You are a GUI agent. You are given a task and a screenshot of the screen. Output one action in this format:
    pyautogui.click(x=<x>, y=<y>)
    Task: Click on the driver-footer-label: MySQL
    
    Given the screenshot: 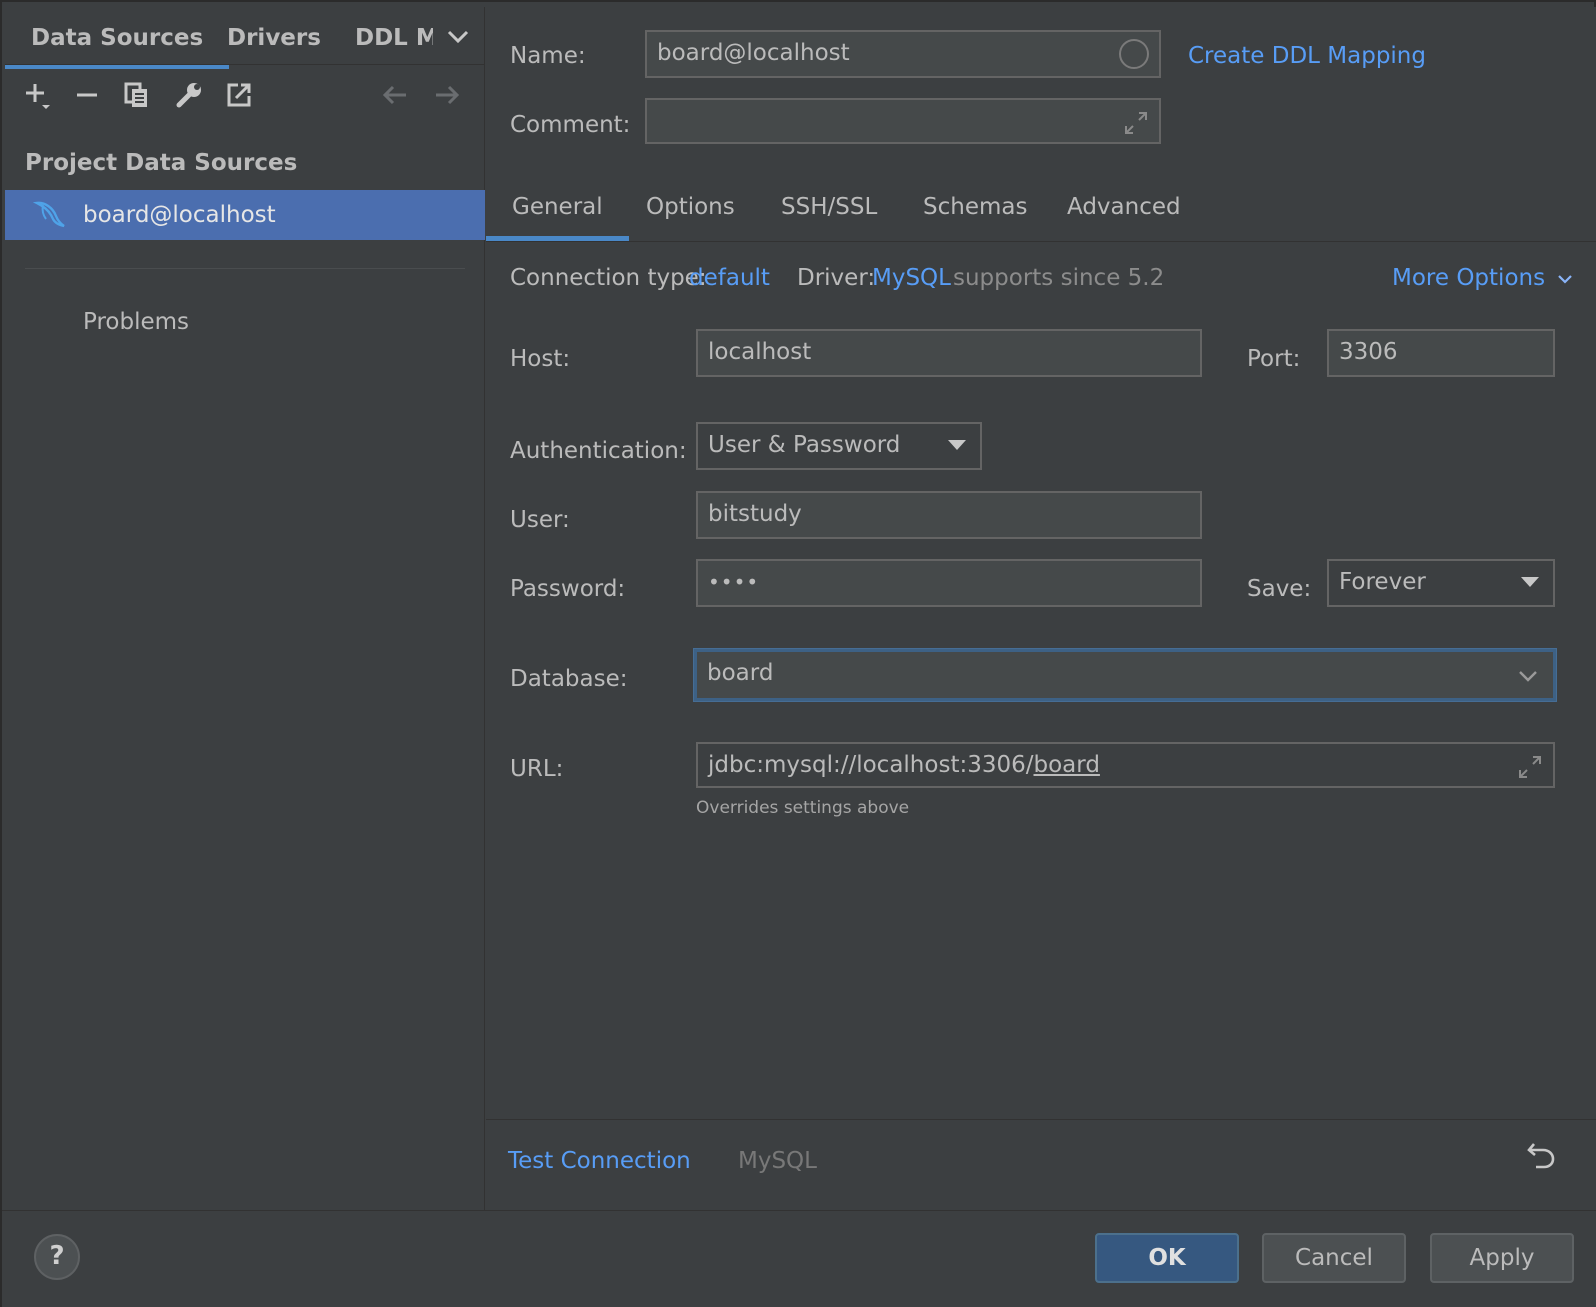 What is the action you would take?
    pyautogui.click(x=777, y=1161)
    